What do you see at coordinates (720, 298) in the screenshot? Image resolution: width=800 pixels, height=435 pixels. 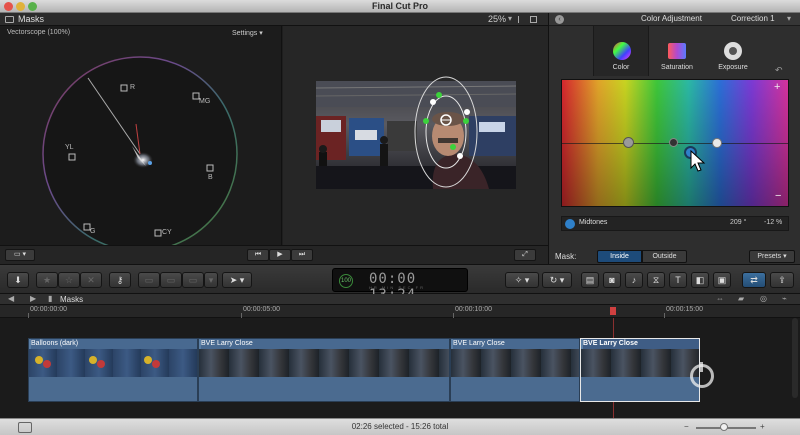 I see `snapping-icon: ⇔` at bounding box center [720, 298].